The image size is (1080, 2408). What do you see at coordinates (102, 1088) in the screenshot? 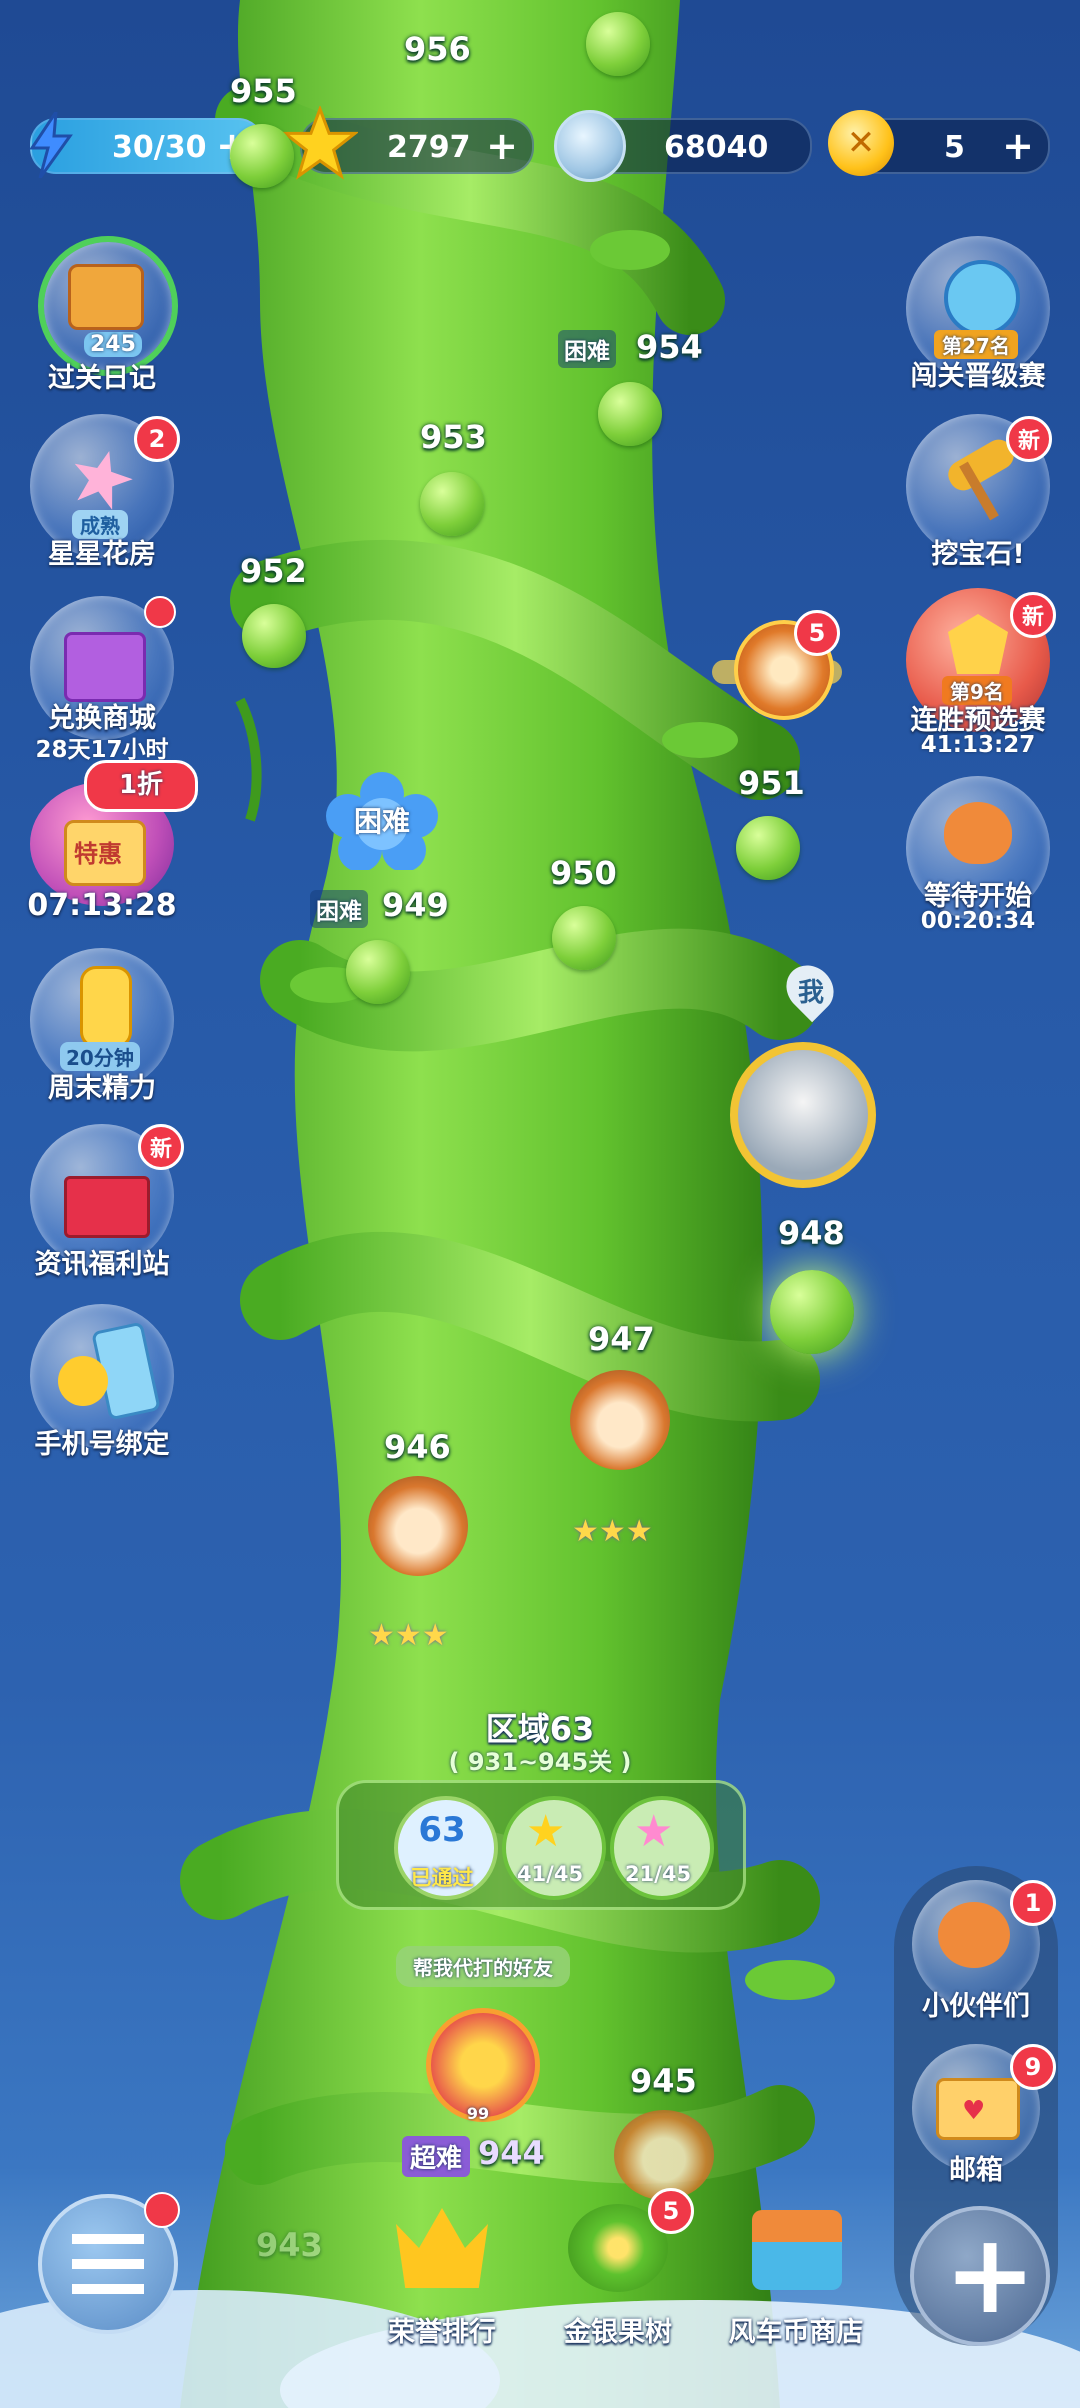
I see `weekend-energy-label: 周末精力` at bounding box center [102, 1088].